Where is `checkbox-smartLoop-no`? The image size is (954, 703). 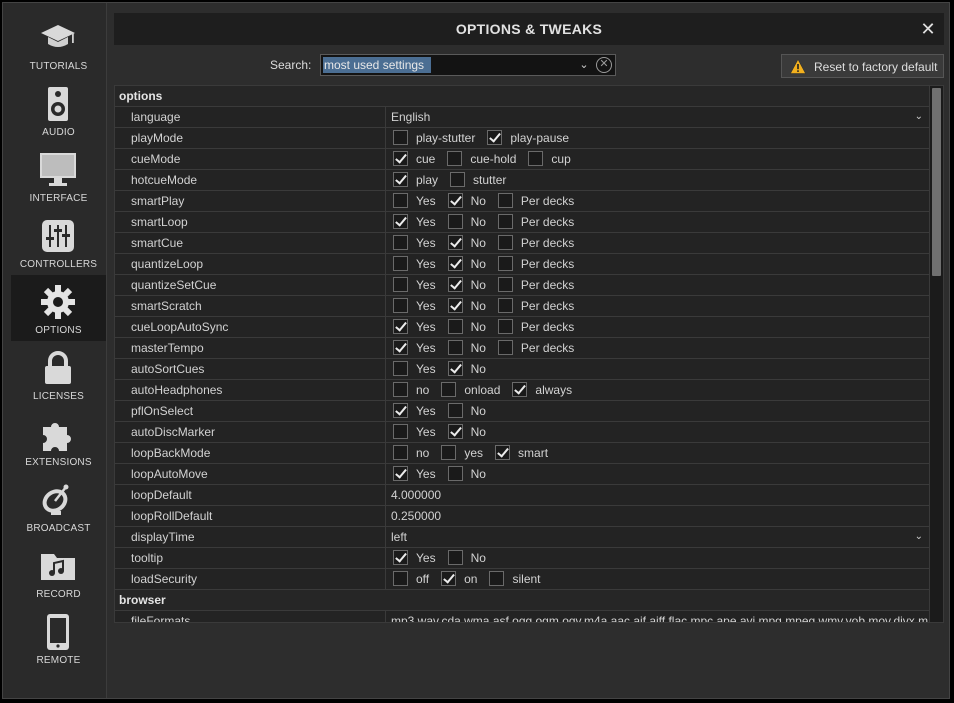
checkbox-smartLoop-no is located at coordinates (455, 221).